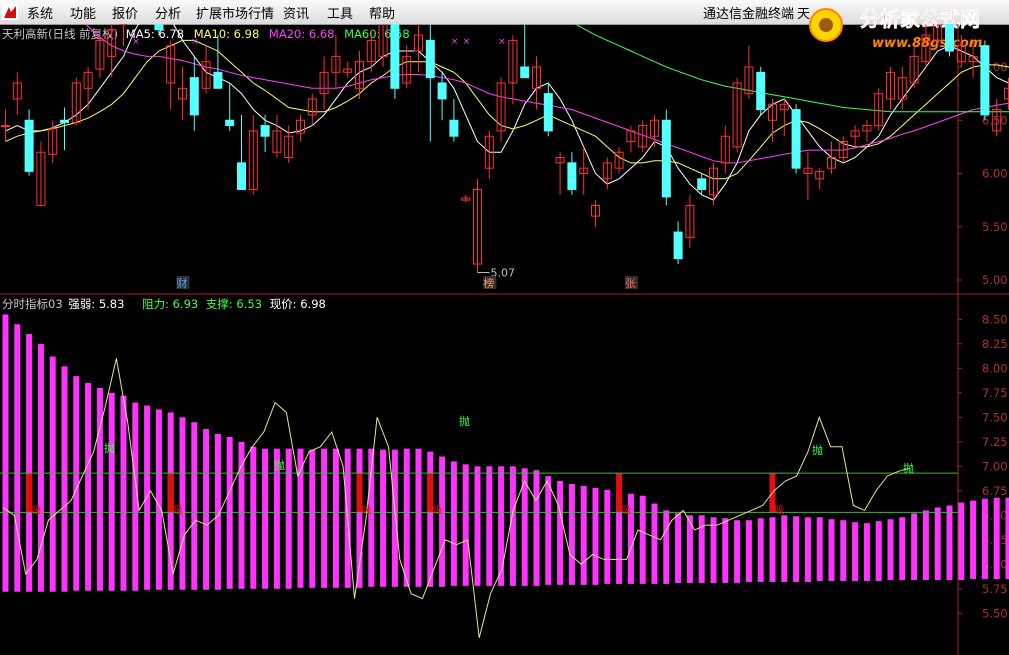  I want to click on candle-body-up, so click(5, 126).